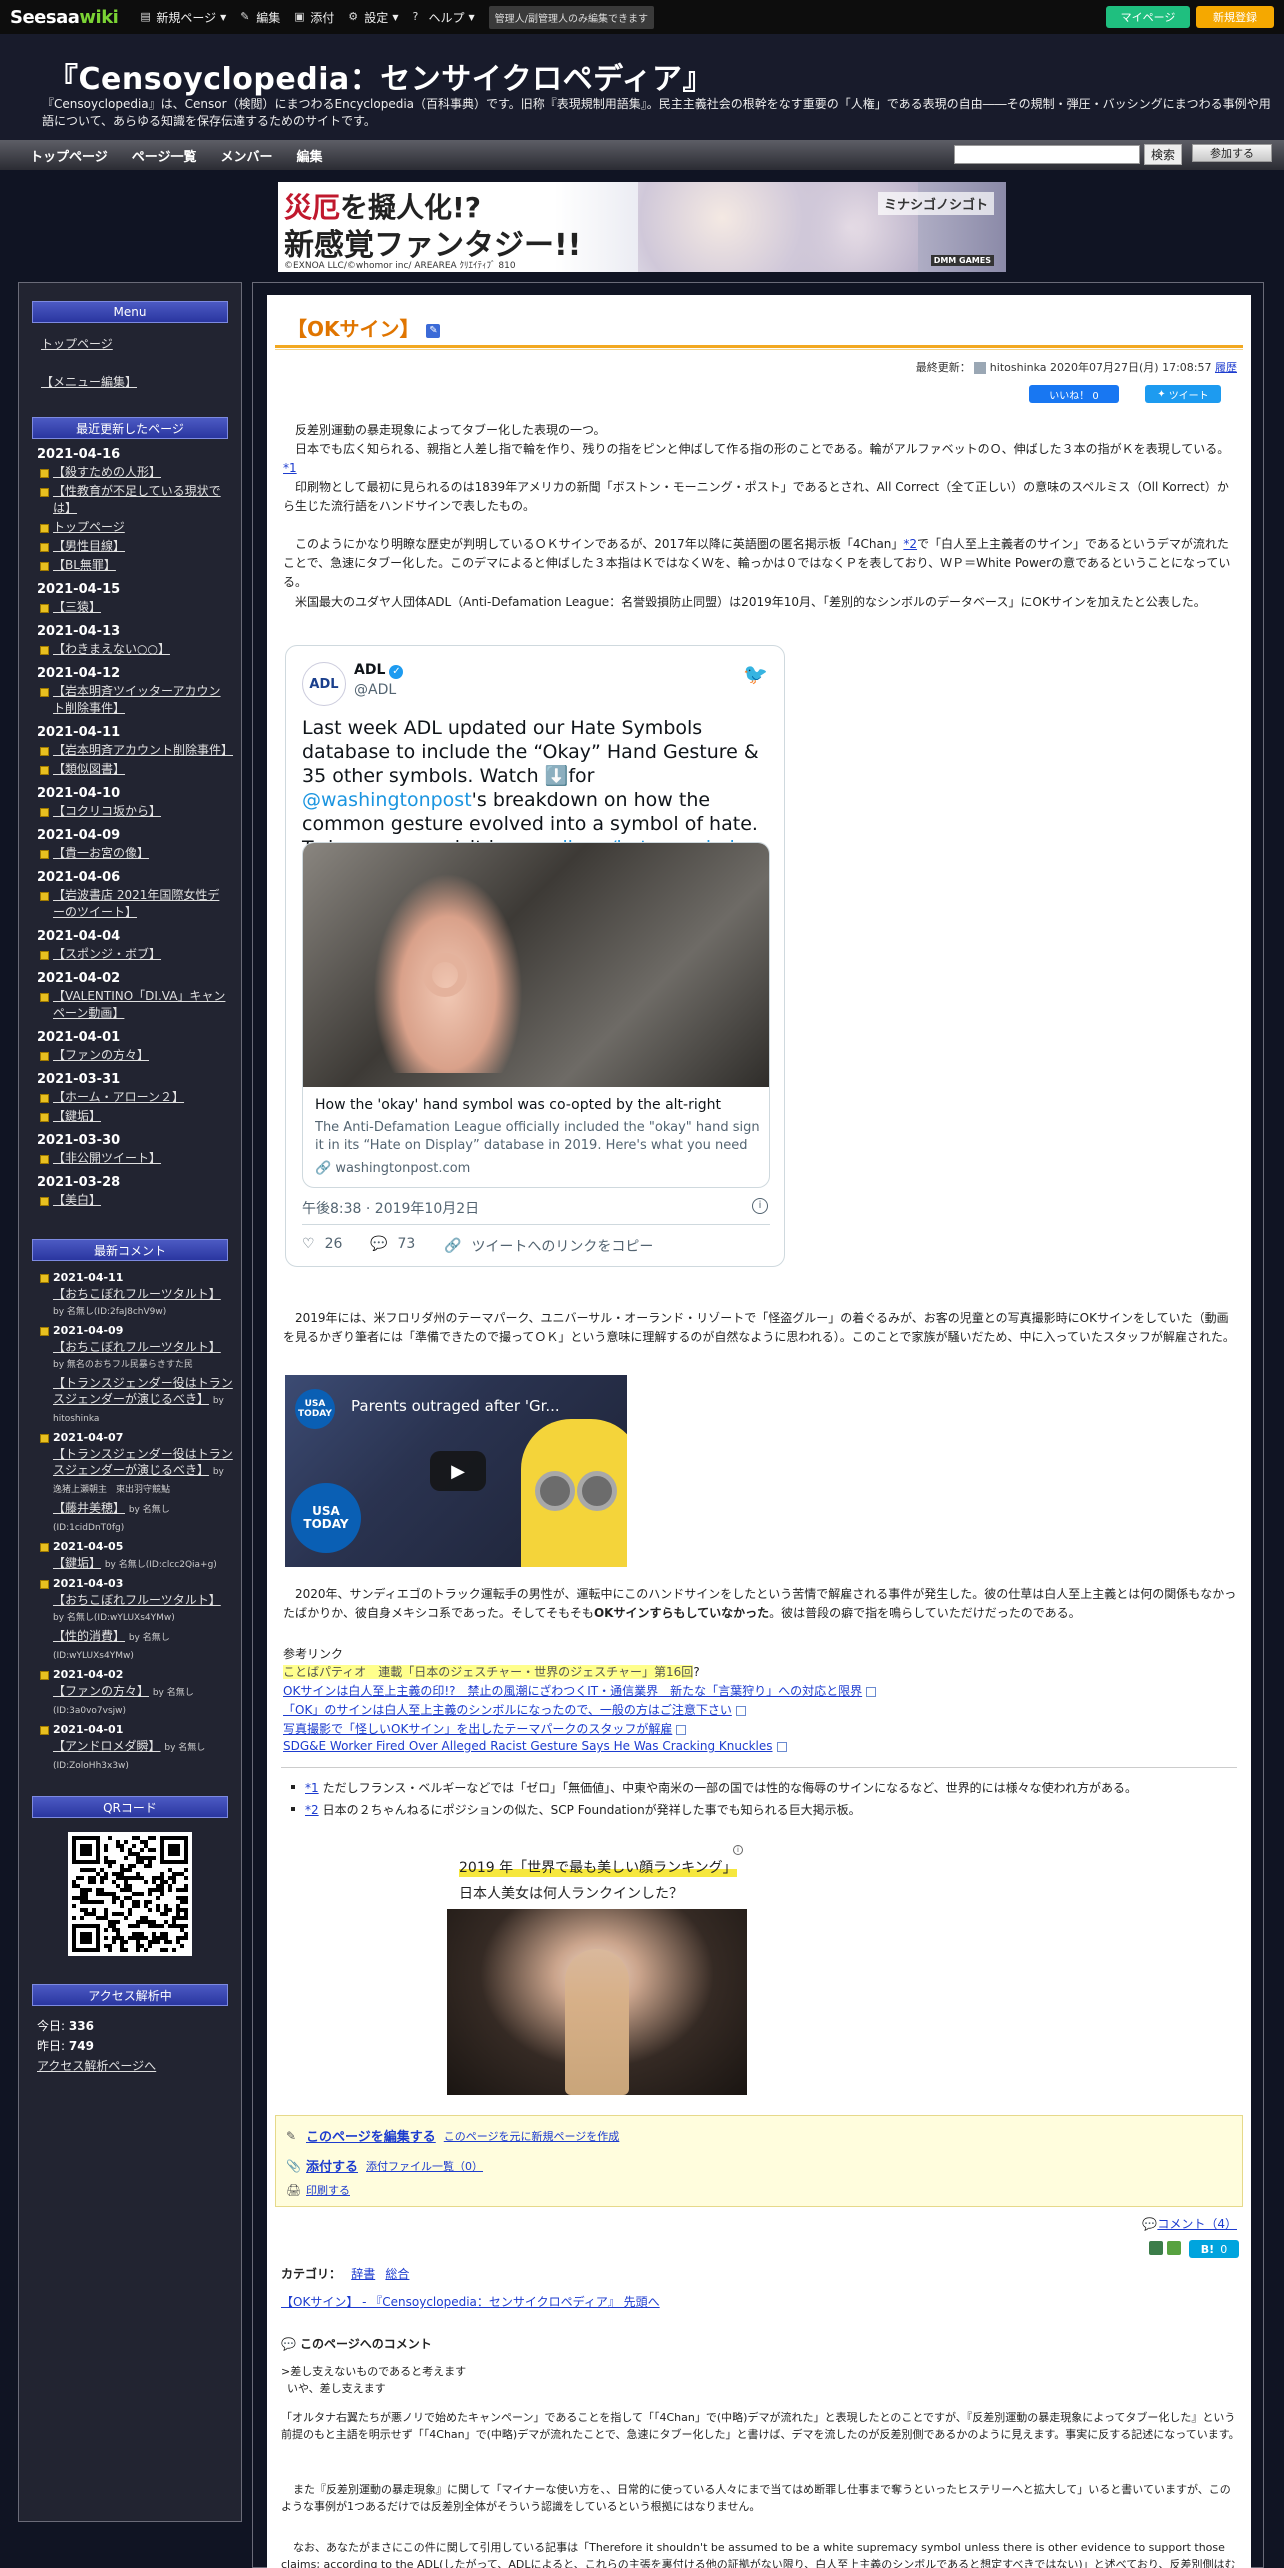 Image resolution: width=1284 pixels, height=2568 pixels. I want to click on footnote-link-2: *2, so click(910, 544).